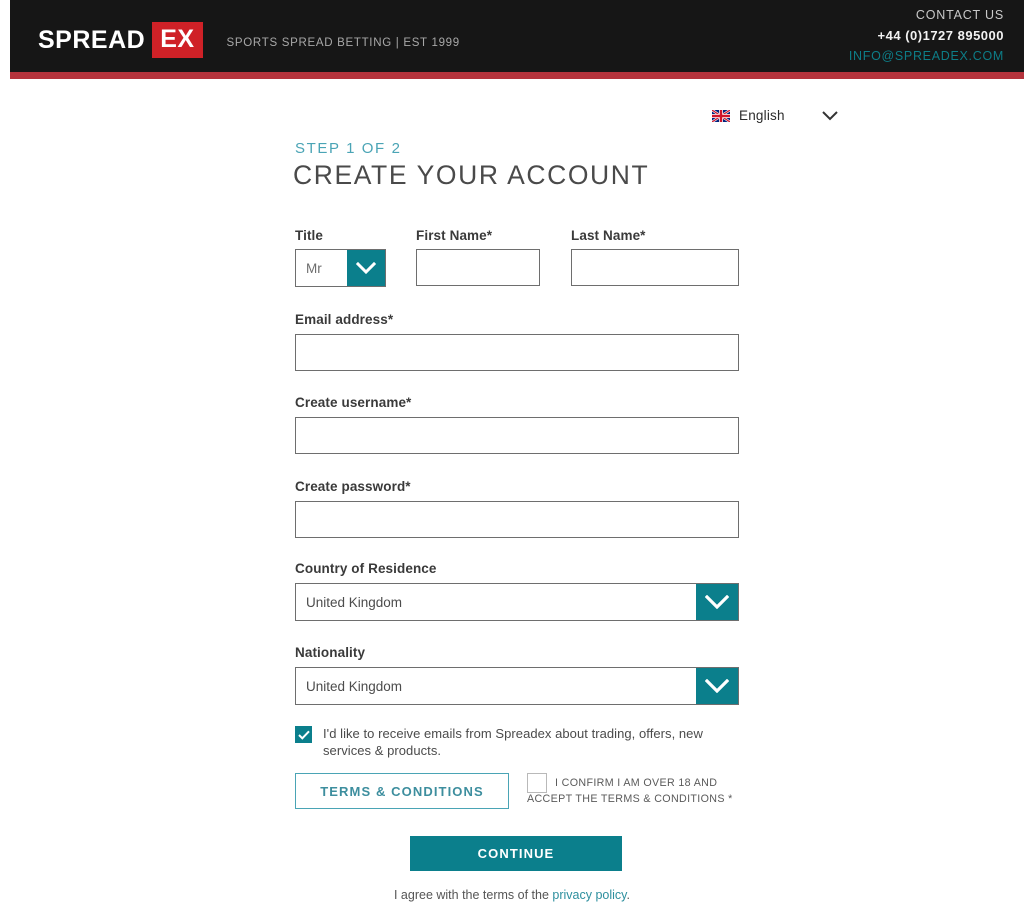 The image size is (1024, 908). I want to click on title-select: Mr, so click(340, 268).